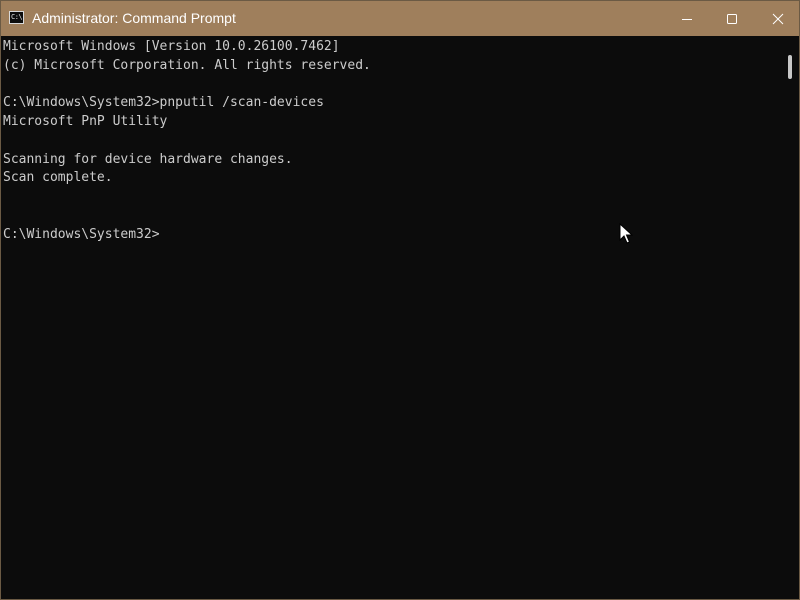 Image resolution: width=800 pixels, height=600 pixels. What do you see at coordinates (790, 67) in the screenshot?
I see `scrollbar-thumb` at bounding box center [790, 67].